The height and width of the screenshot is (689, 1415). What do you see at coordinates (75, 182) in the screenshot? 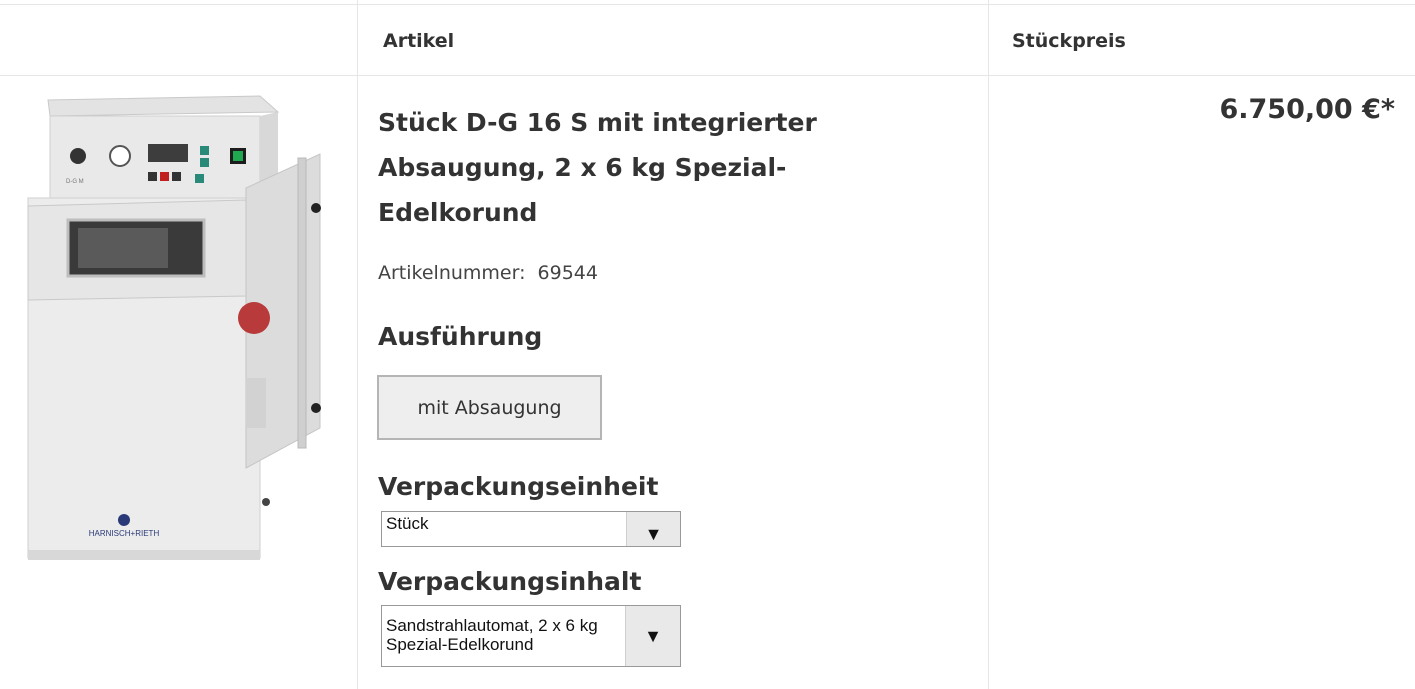
I see `model-label: D-G M` at bounding box center [75, 182].